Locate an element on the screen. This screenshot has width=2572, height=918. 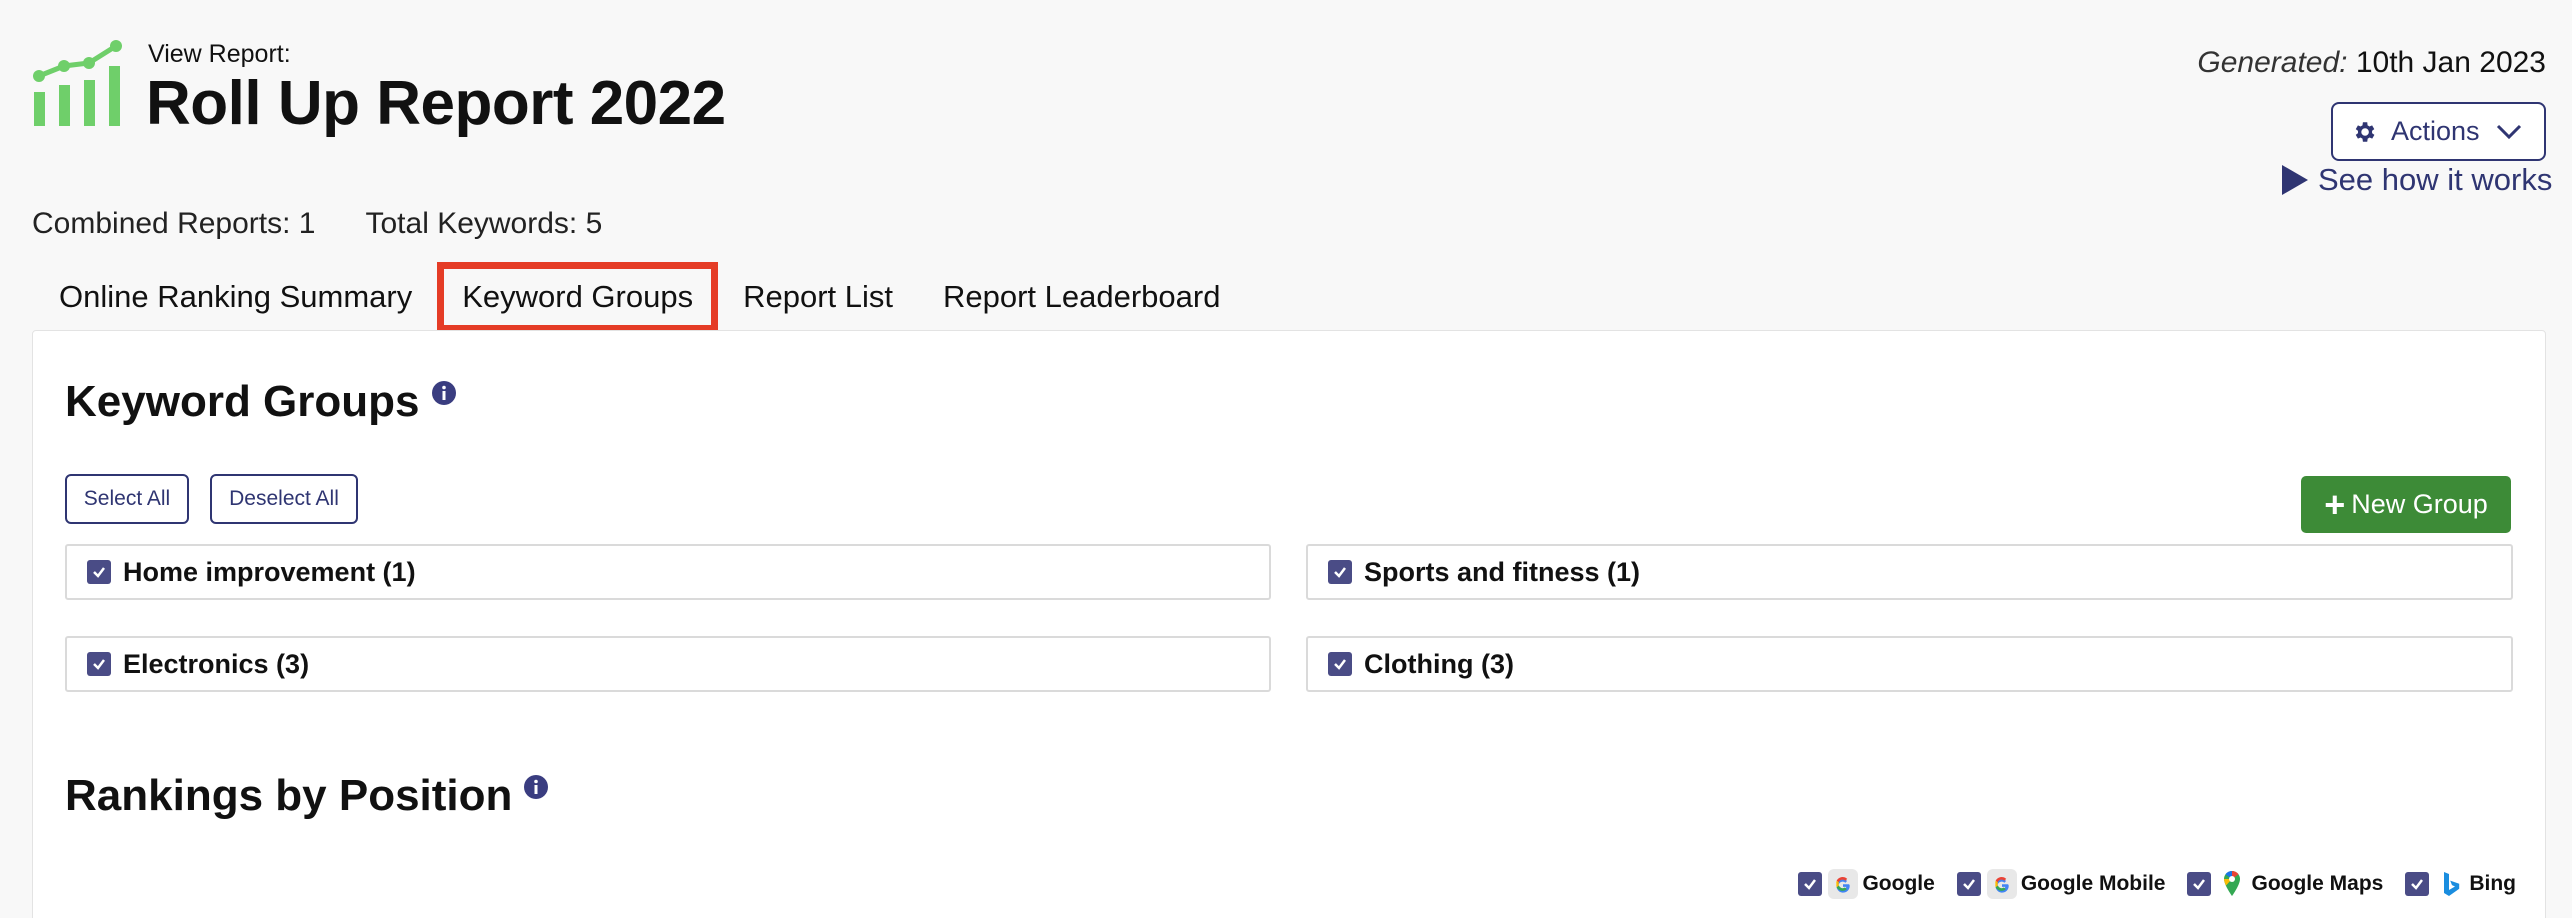
keyword-group-sports-and-fitness: Sports and fitness (1) is located at coordinates (1909, 572).